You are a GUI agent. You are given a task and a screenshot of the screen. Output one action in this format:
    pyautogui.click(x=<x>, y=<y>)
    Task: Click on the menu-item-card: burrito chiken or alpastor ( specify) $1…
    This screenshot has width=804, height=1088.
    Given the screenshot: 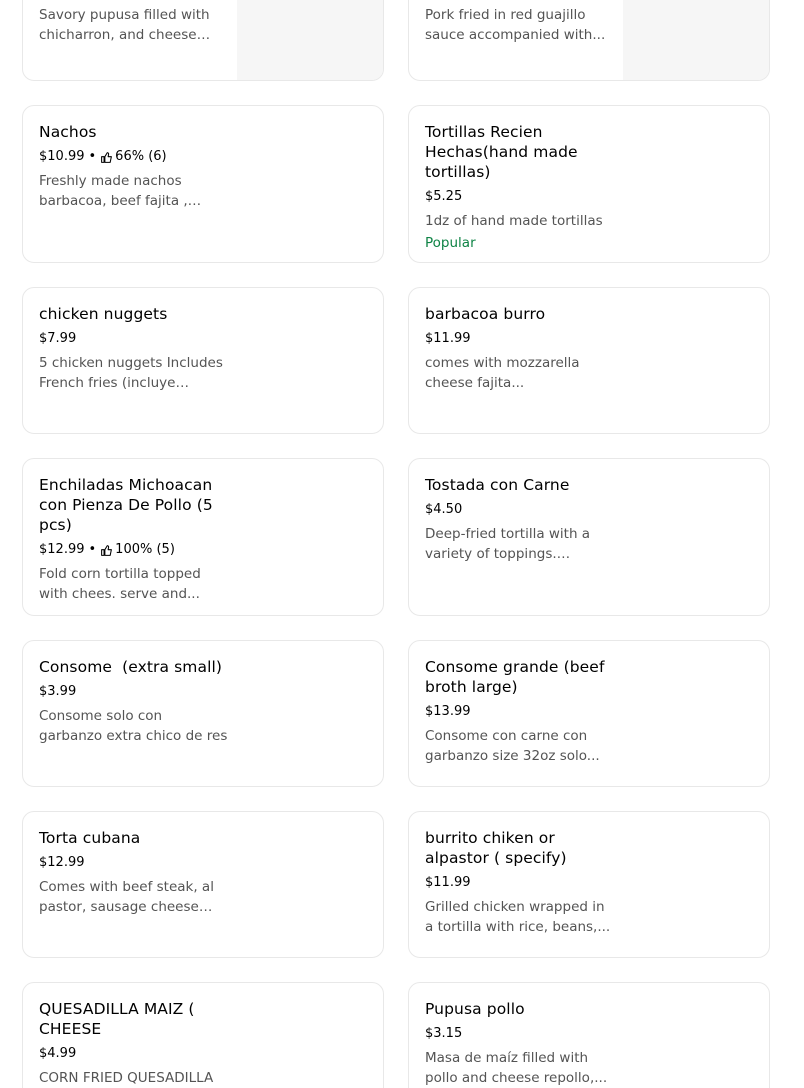 What is the action you would take?
    pyautogui.click(x=589, y=884)
    